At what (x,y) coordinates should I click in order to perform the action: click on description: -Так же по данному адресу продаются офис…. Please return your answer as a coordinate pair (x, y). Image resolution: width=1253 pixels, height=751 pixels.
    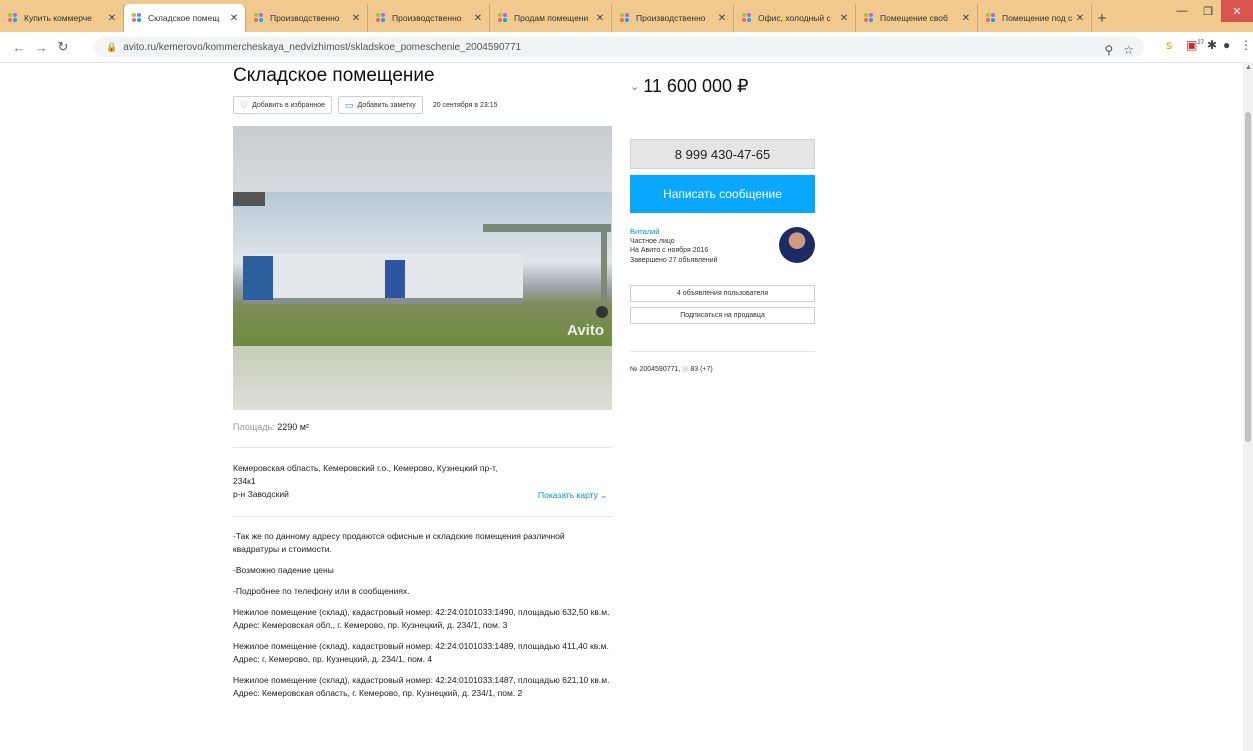
    Looking at the image, I should click on (422, 619).